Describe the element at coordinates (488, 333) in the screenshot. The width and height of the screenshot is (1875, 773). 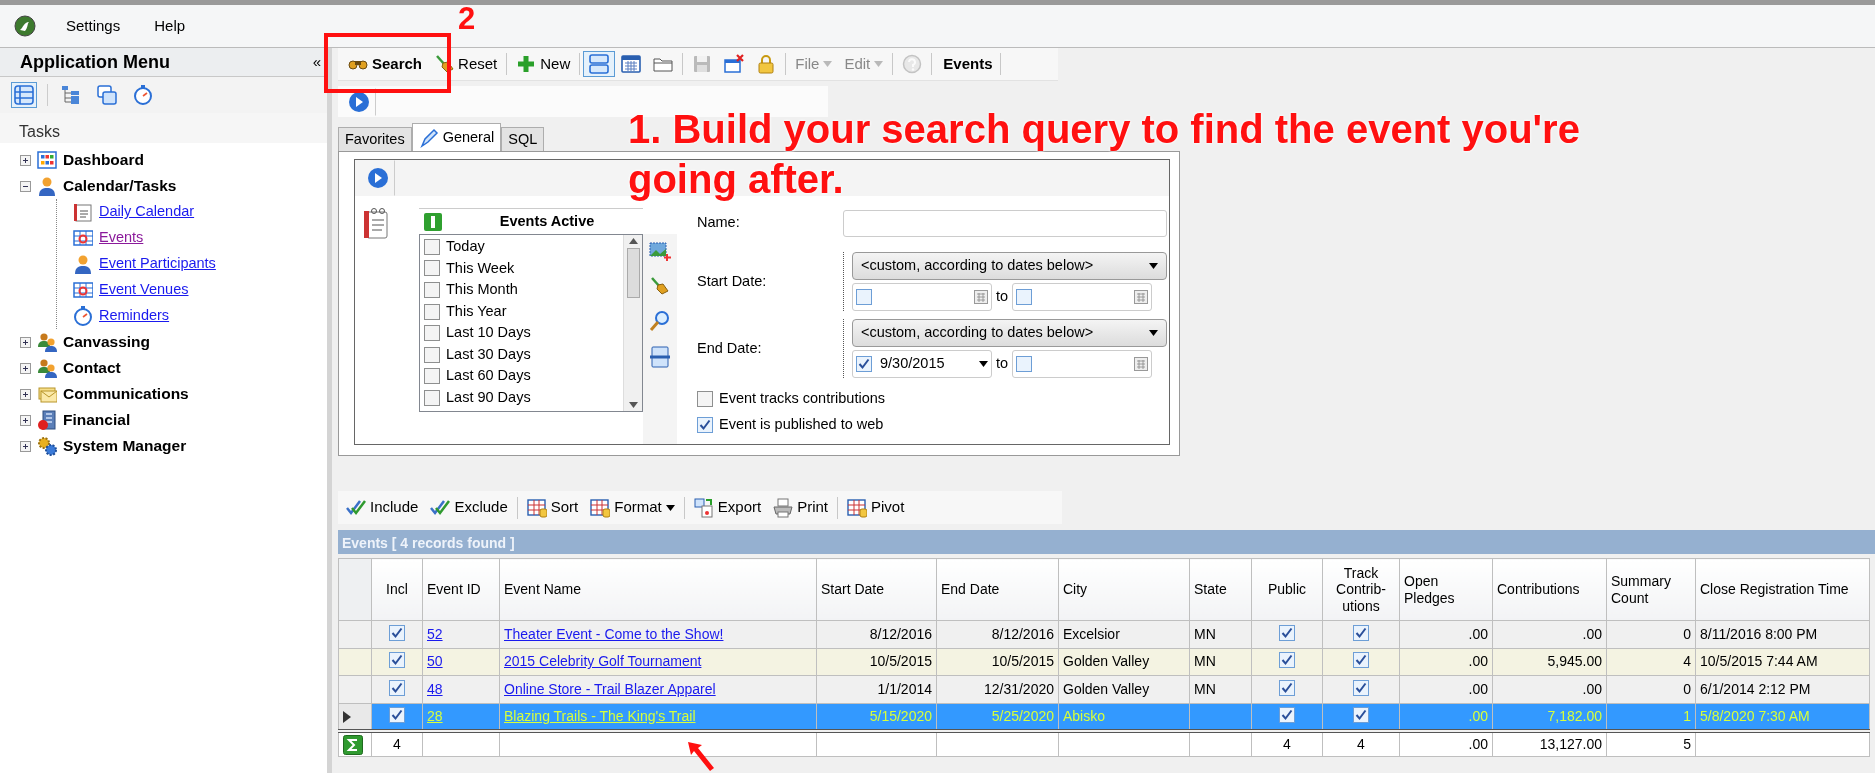
I see `option-label: Last 10 Days` at that location.